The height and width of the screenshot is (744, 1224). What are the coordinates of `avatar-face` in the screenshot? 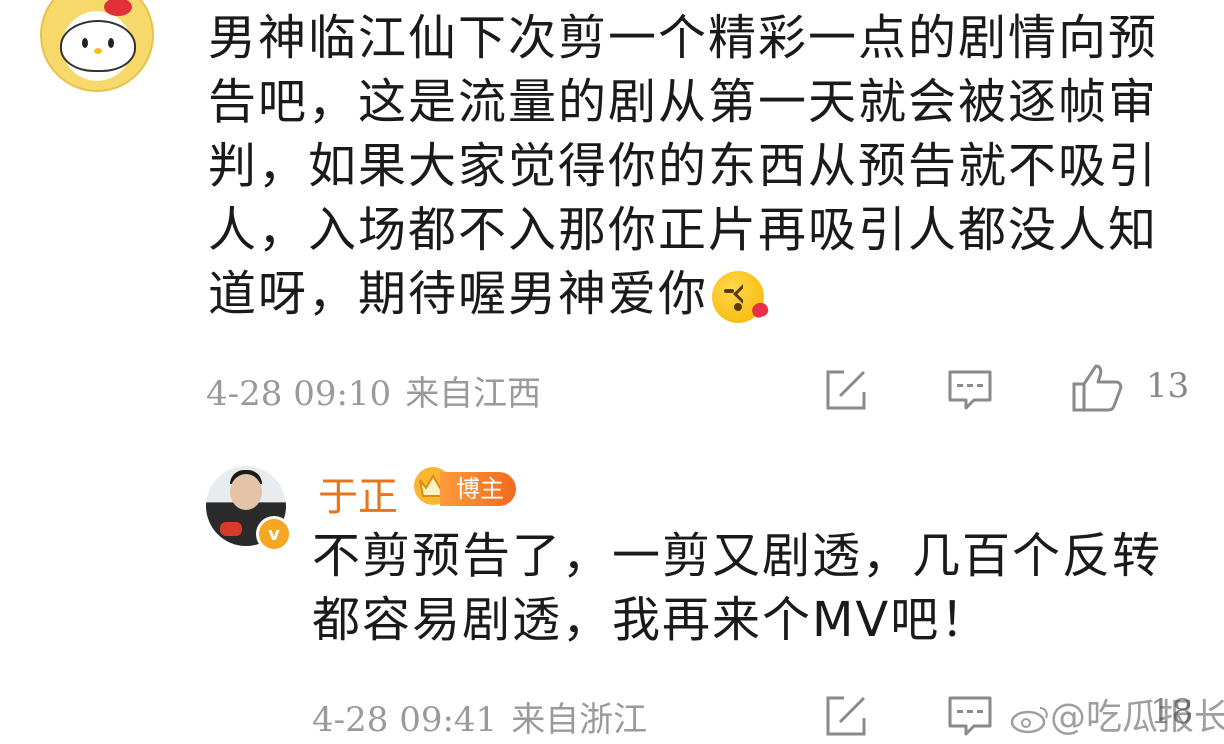 It's located at (98, 46).